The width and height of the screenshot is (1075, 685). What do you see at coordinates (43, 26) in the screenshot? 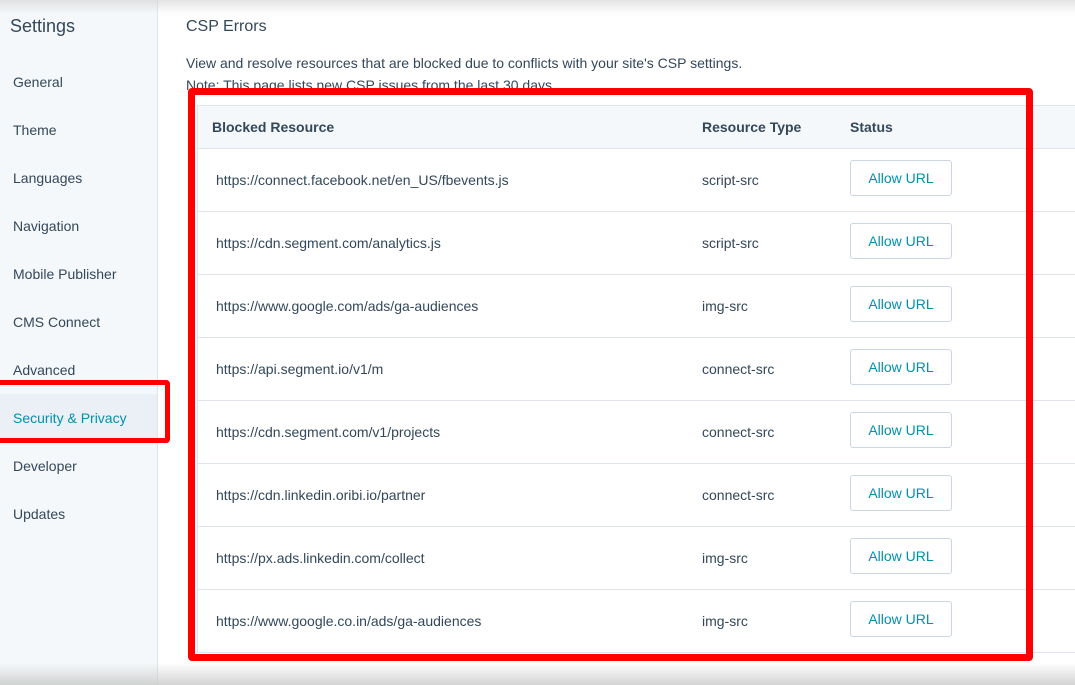
I see `sidebar-title: Settings` at bounding box center [43, 26].